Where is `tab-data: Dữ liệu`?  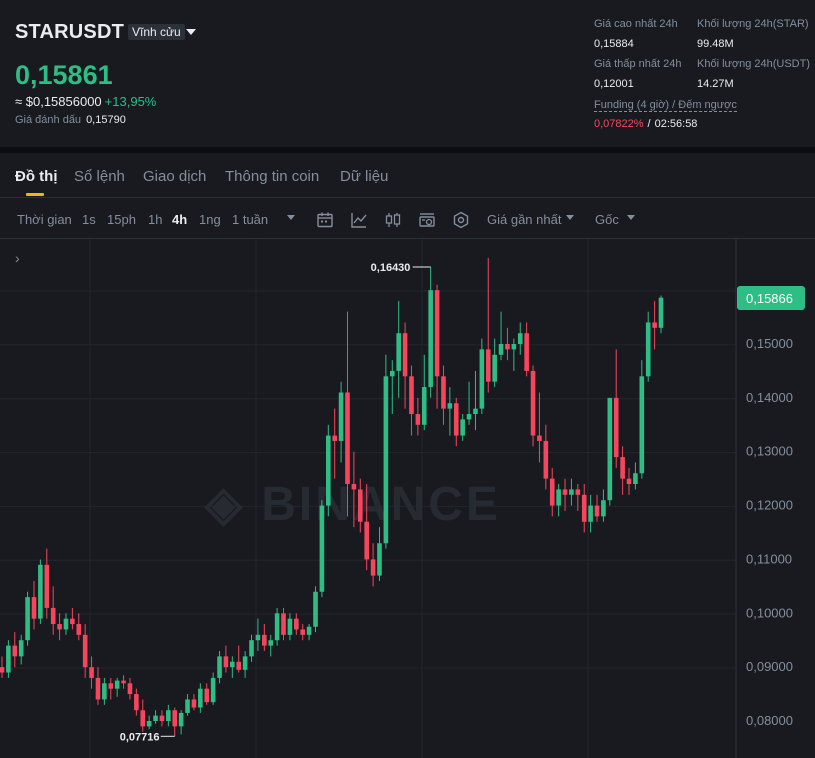 tab-data: Dữ liệu is located at coordinates (364, 176).